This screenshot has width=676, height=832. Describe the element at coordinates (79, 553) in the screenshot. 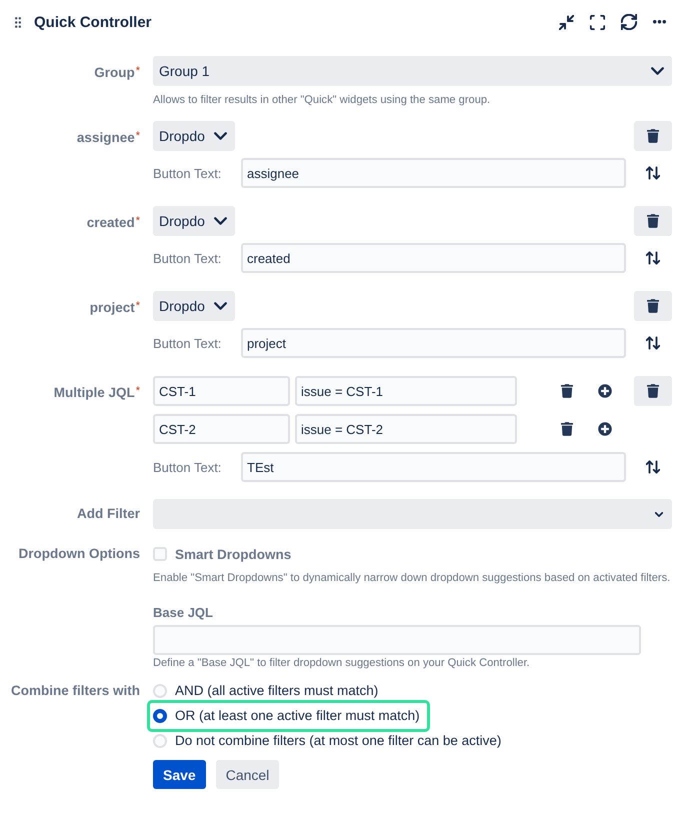

I see `field-label: Dropdown Options` at that location.